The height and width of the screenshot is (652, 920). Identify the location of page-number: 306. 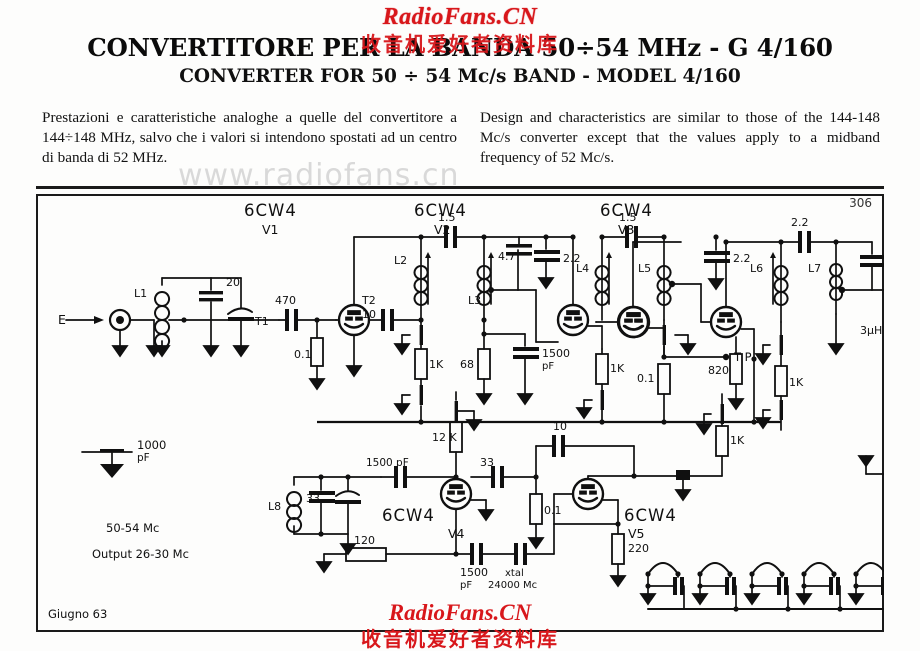
(860, 203).